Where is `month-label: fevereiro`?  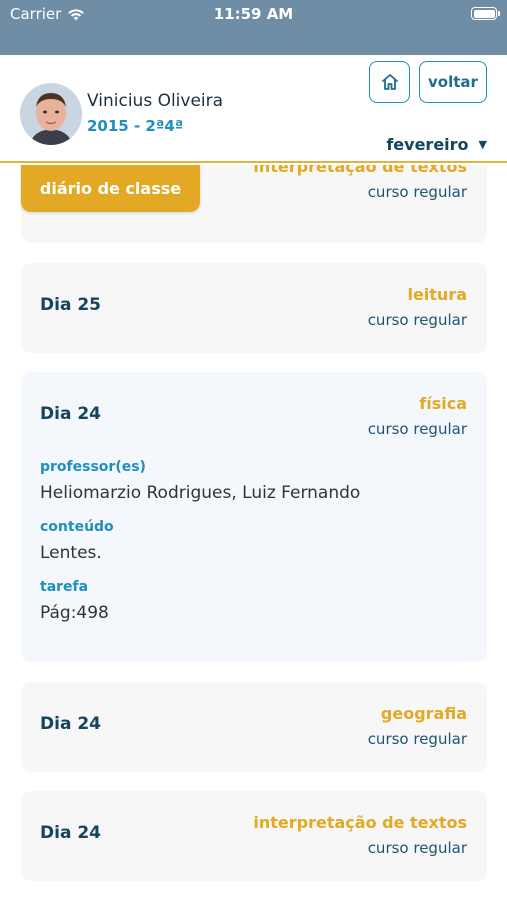 month-label: fevereiro is located at coordinates (427, 144).